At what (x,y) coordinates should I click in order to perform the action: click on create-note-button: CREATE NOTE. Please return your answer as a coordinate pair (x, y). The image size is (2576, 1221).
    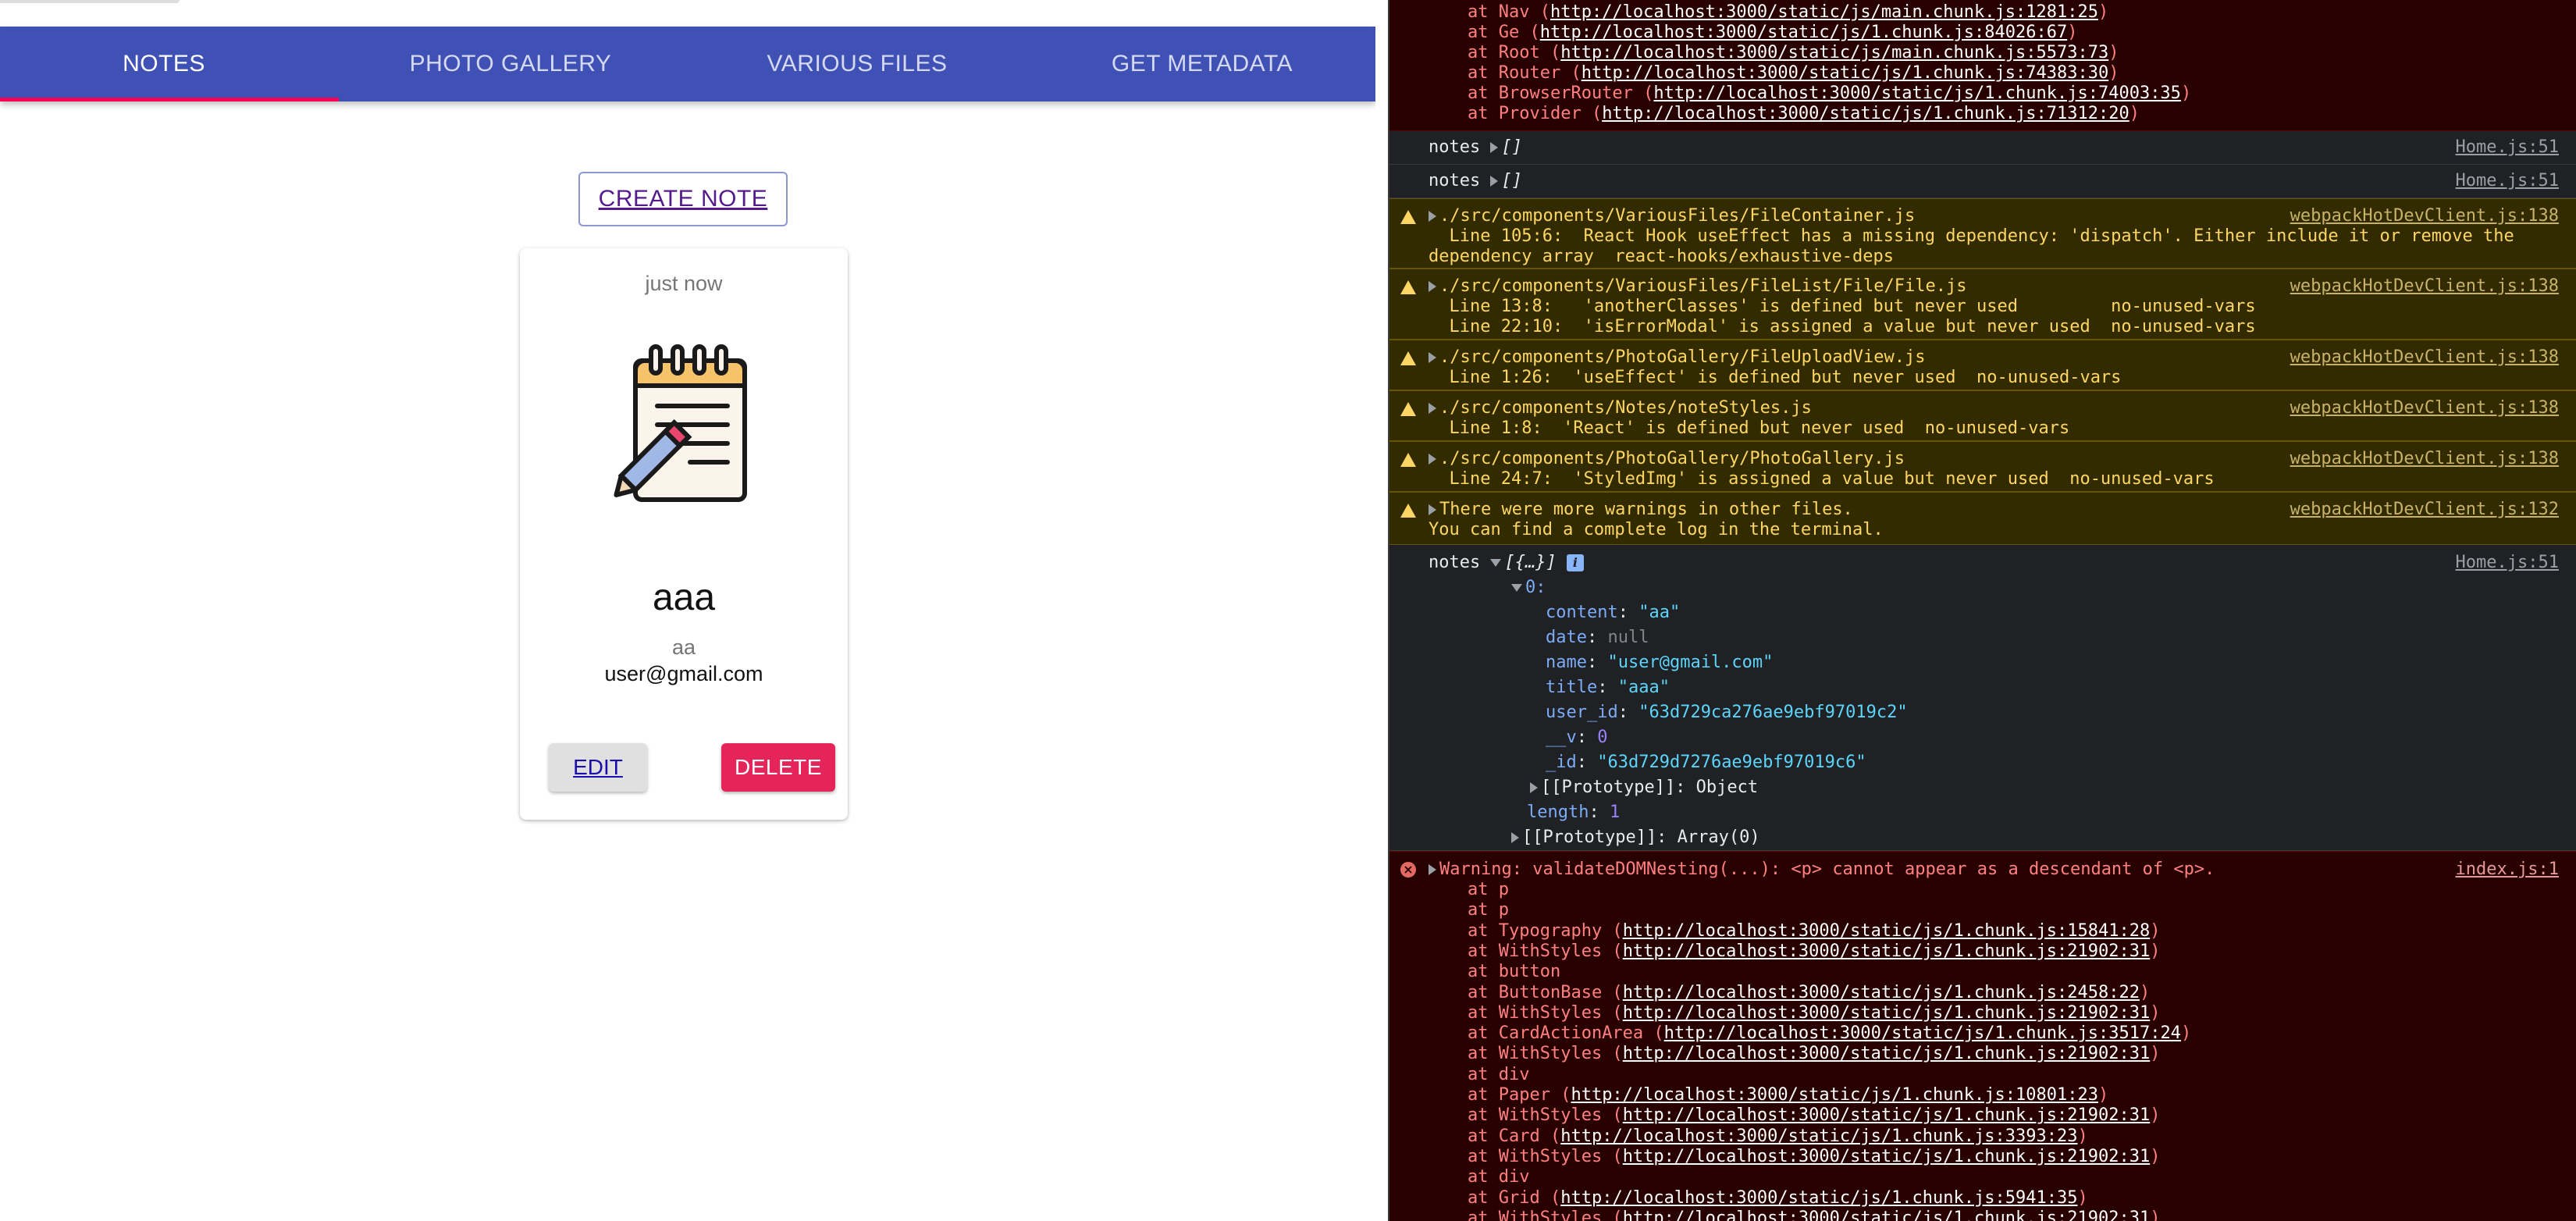
    Looking at the image, I should click on (683, 199).